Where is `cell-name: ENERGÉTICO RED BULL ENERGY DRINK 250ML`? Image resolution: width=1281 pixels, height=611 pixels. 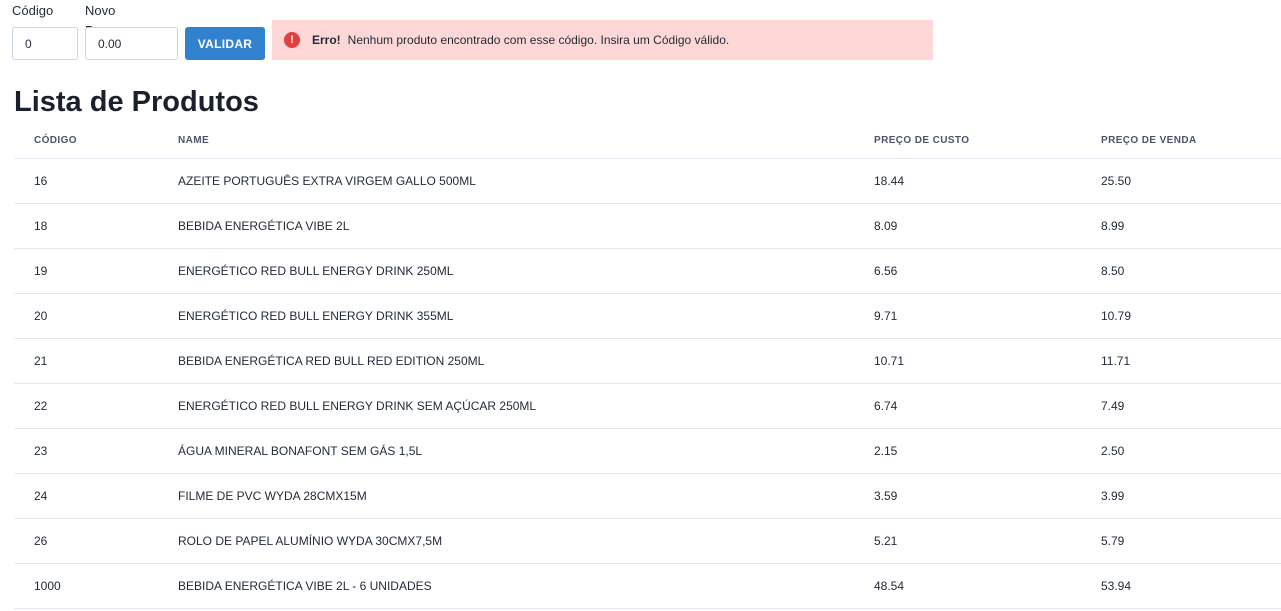 cell-name: ENERGÉTICO RED BULL ENERGY DRINK 250ML is located at coordinates (526, 271).